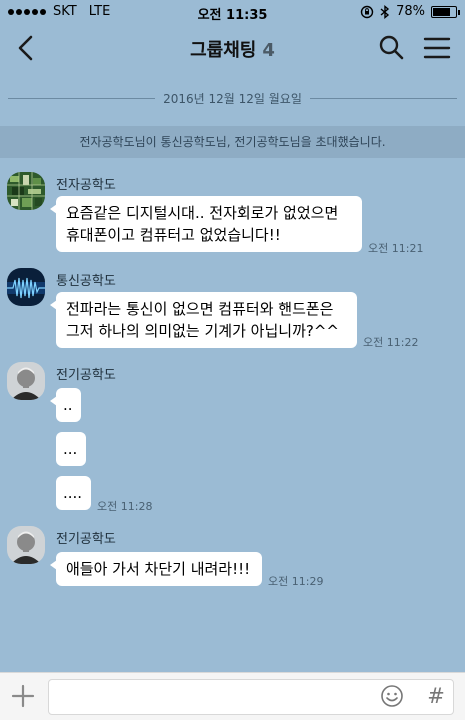  Describe the element at coordinates (86, 185) in the screenshot. I see `sender-name: 전자공학도` at that location.